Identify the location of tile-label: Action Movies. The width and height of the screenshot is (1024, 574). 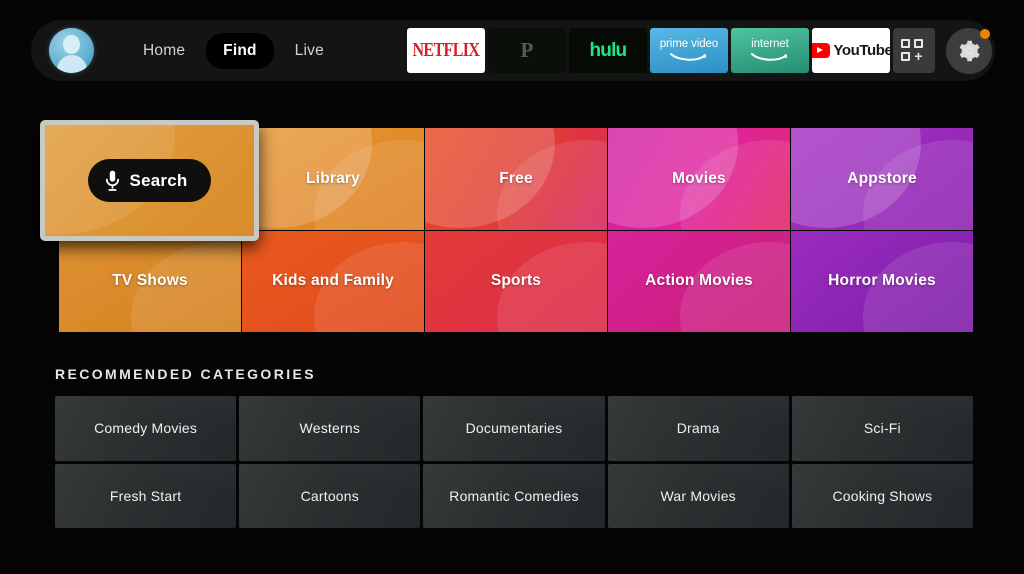
(699, 281).